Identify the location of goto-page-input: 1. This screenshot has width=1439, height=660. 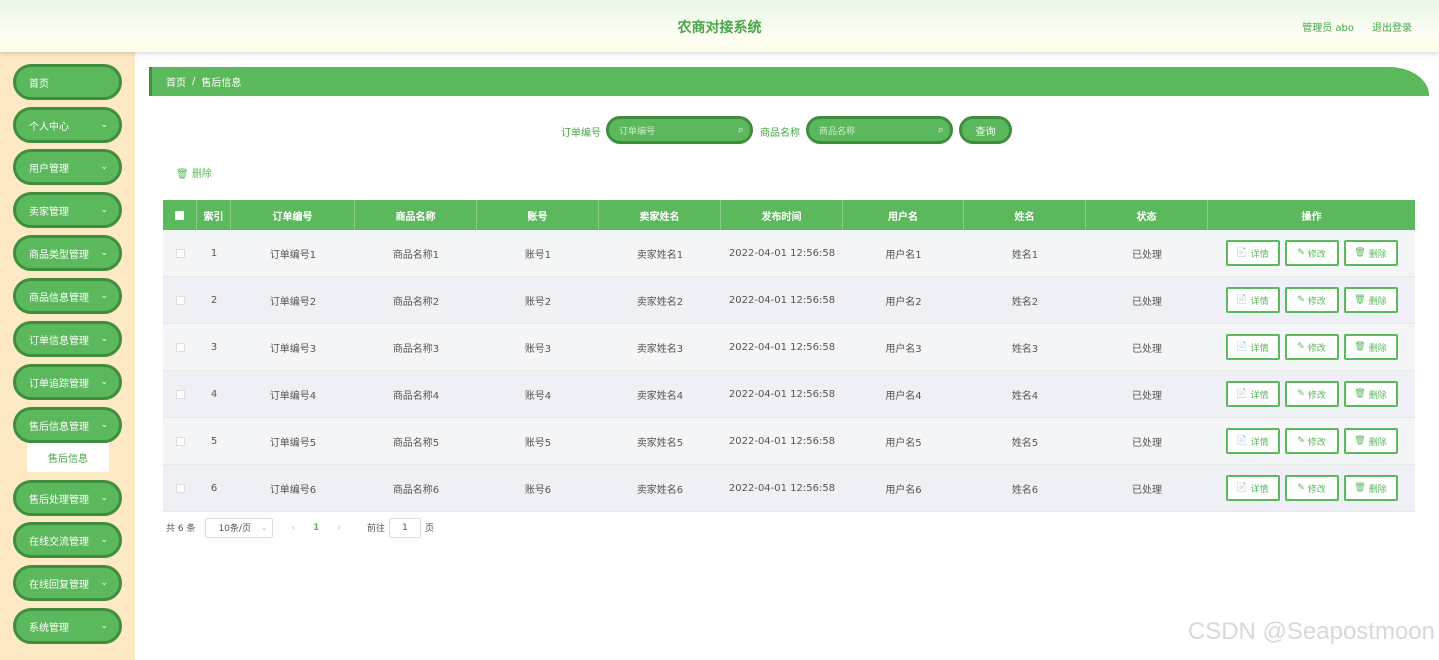
(404, 527).